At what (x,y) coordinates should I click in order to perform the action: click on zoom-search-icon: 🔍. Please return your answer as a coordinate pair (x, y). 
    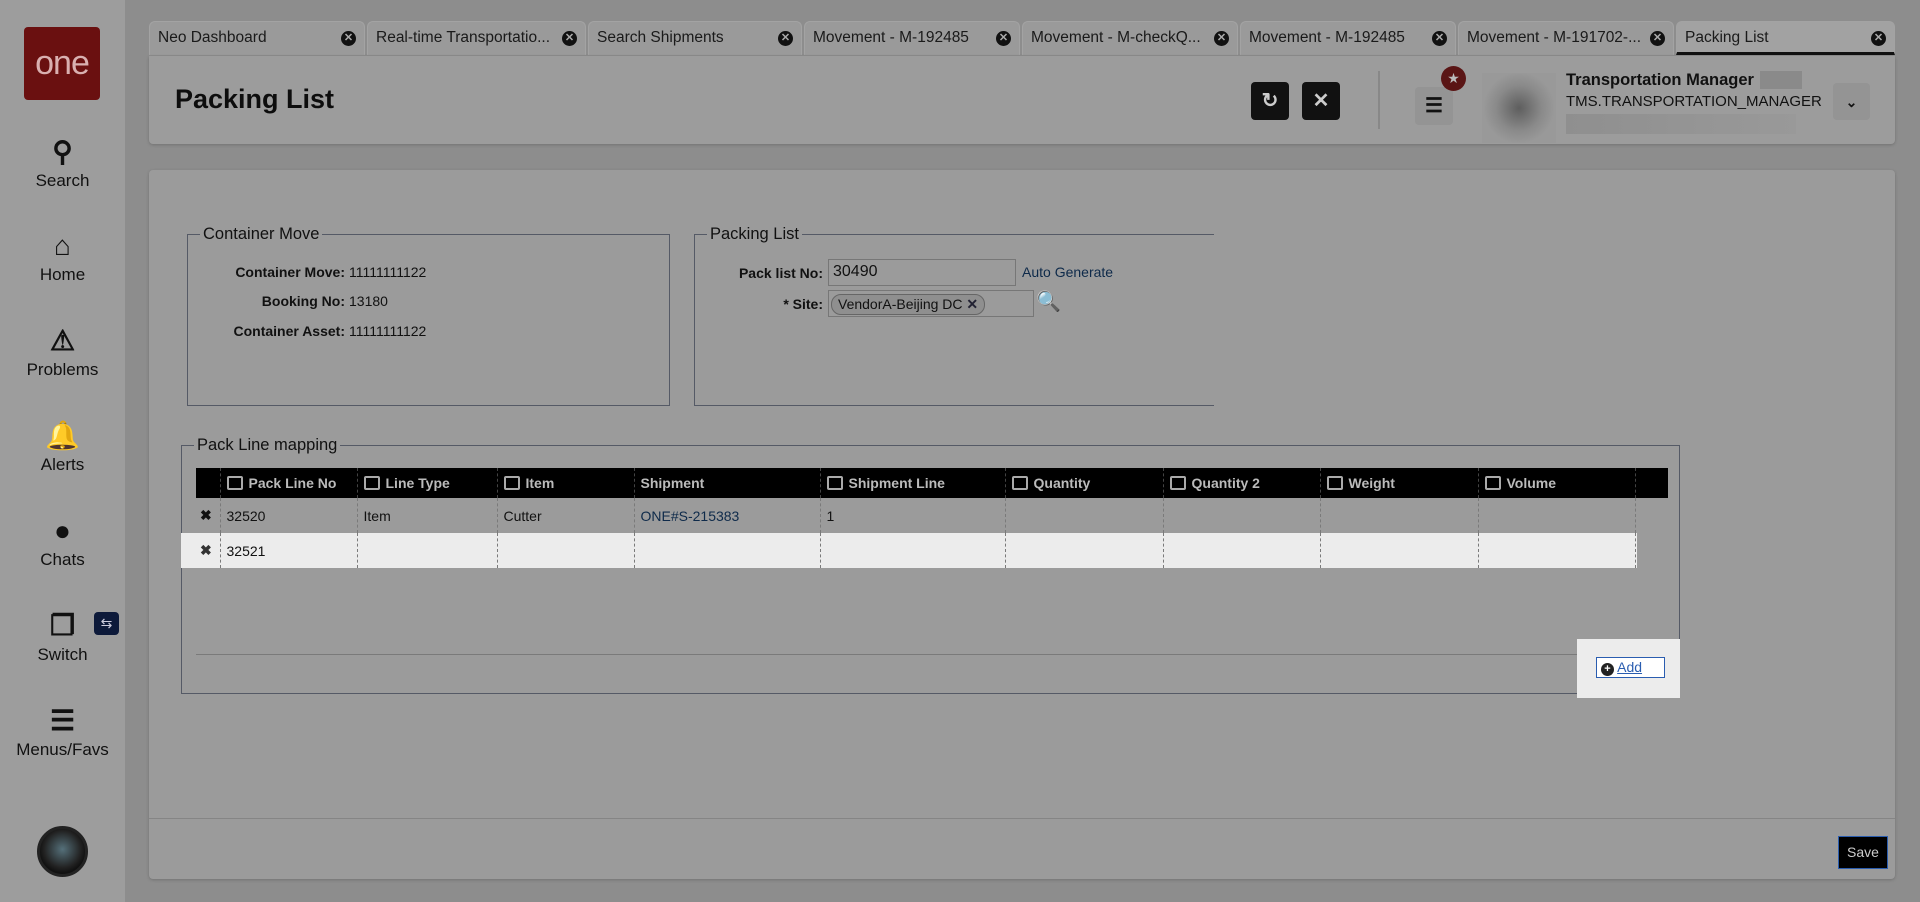
    Looking at the image, I should click on (1048, 301).